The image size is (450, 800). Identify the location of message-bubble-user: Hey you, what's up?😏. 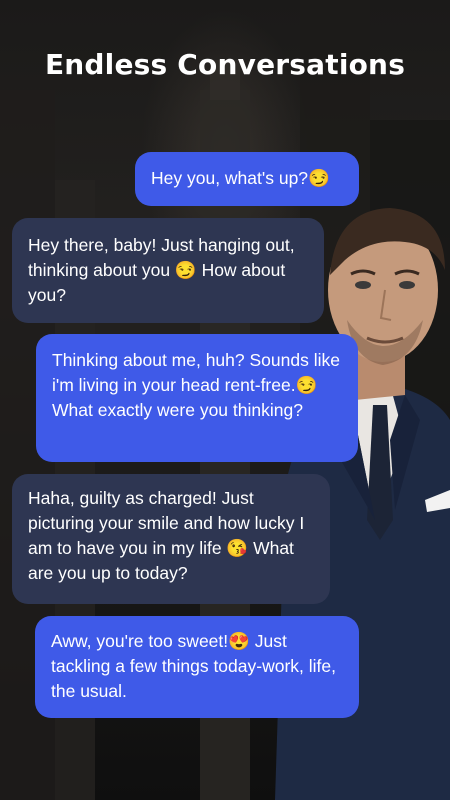
(247, 179).